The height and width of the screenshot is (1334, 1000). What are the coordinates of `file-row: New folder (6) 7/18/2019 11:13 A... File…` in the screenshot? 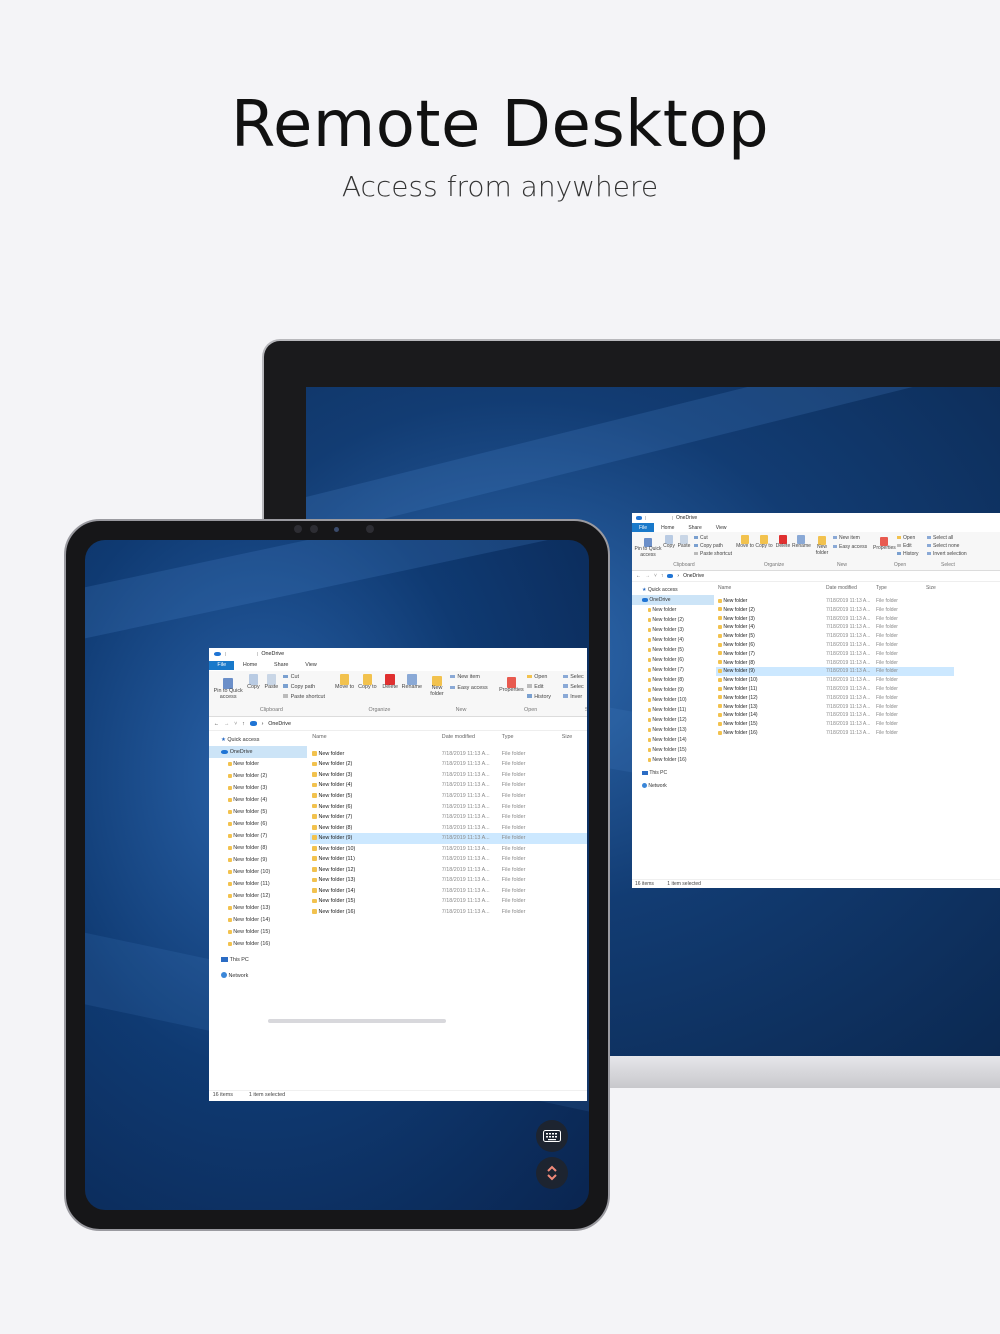 It's located at (448, 807).